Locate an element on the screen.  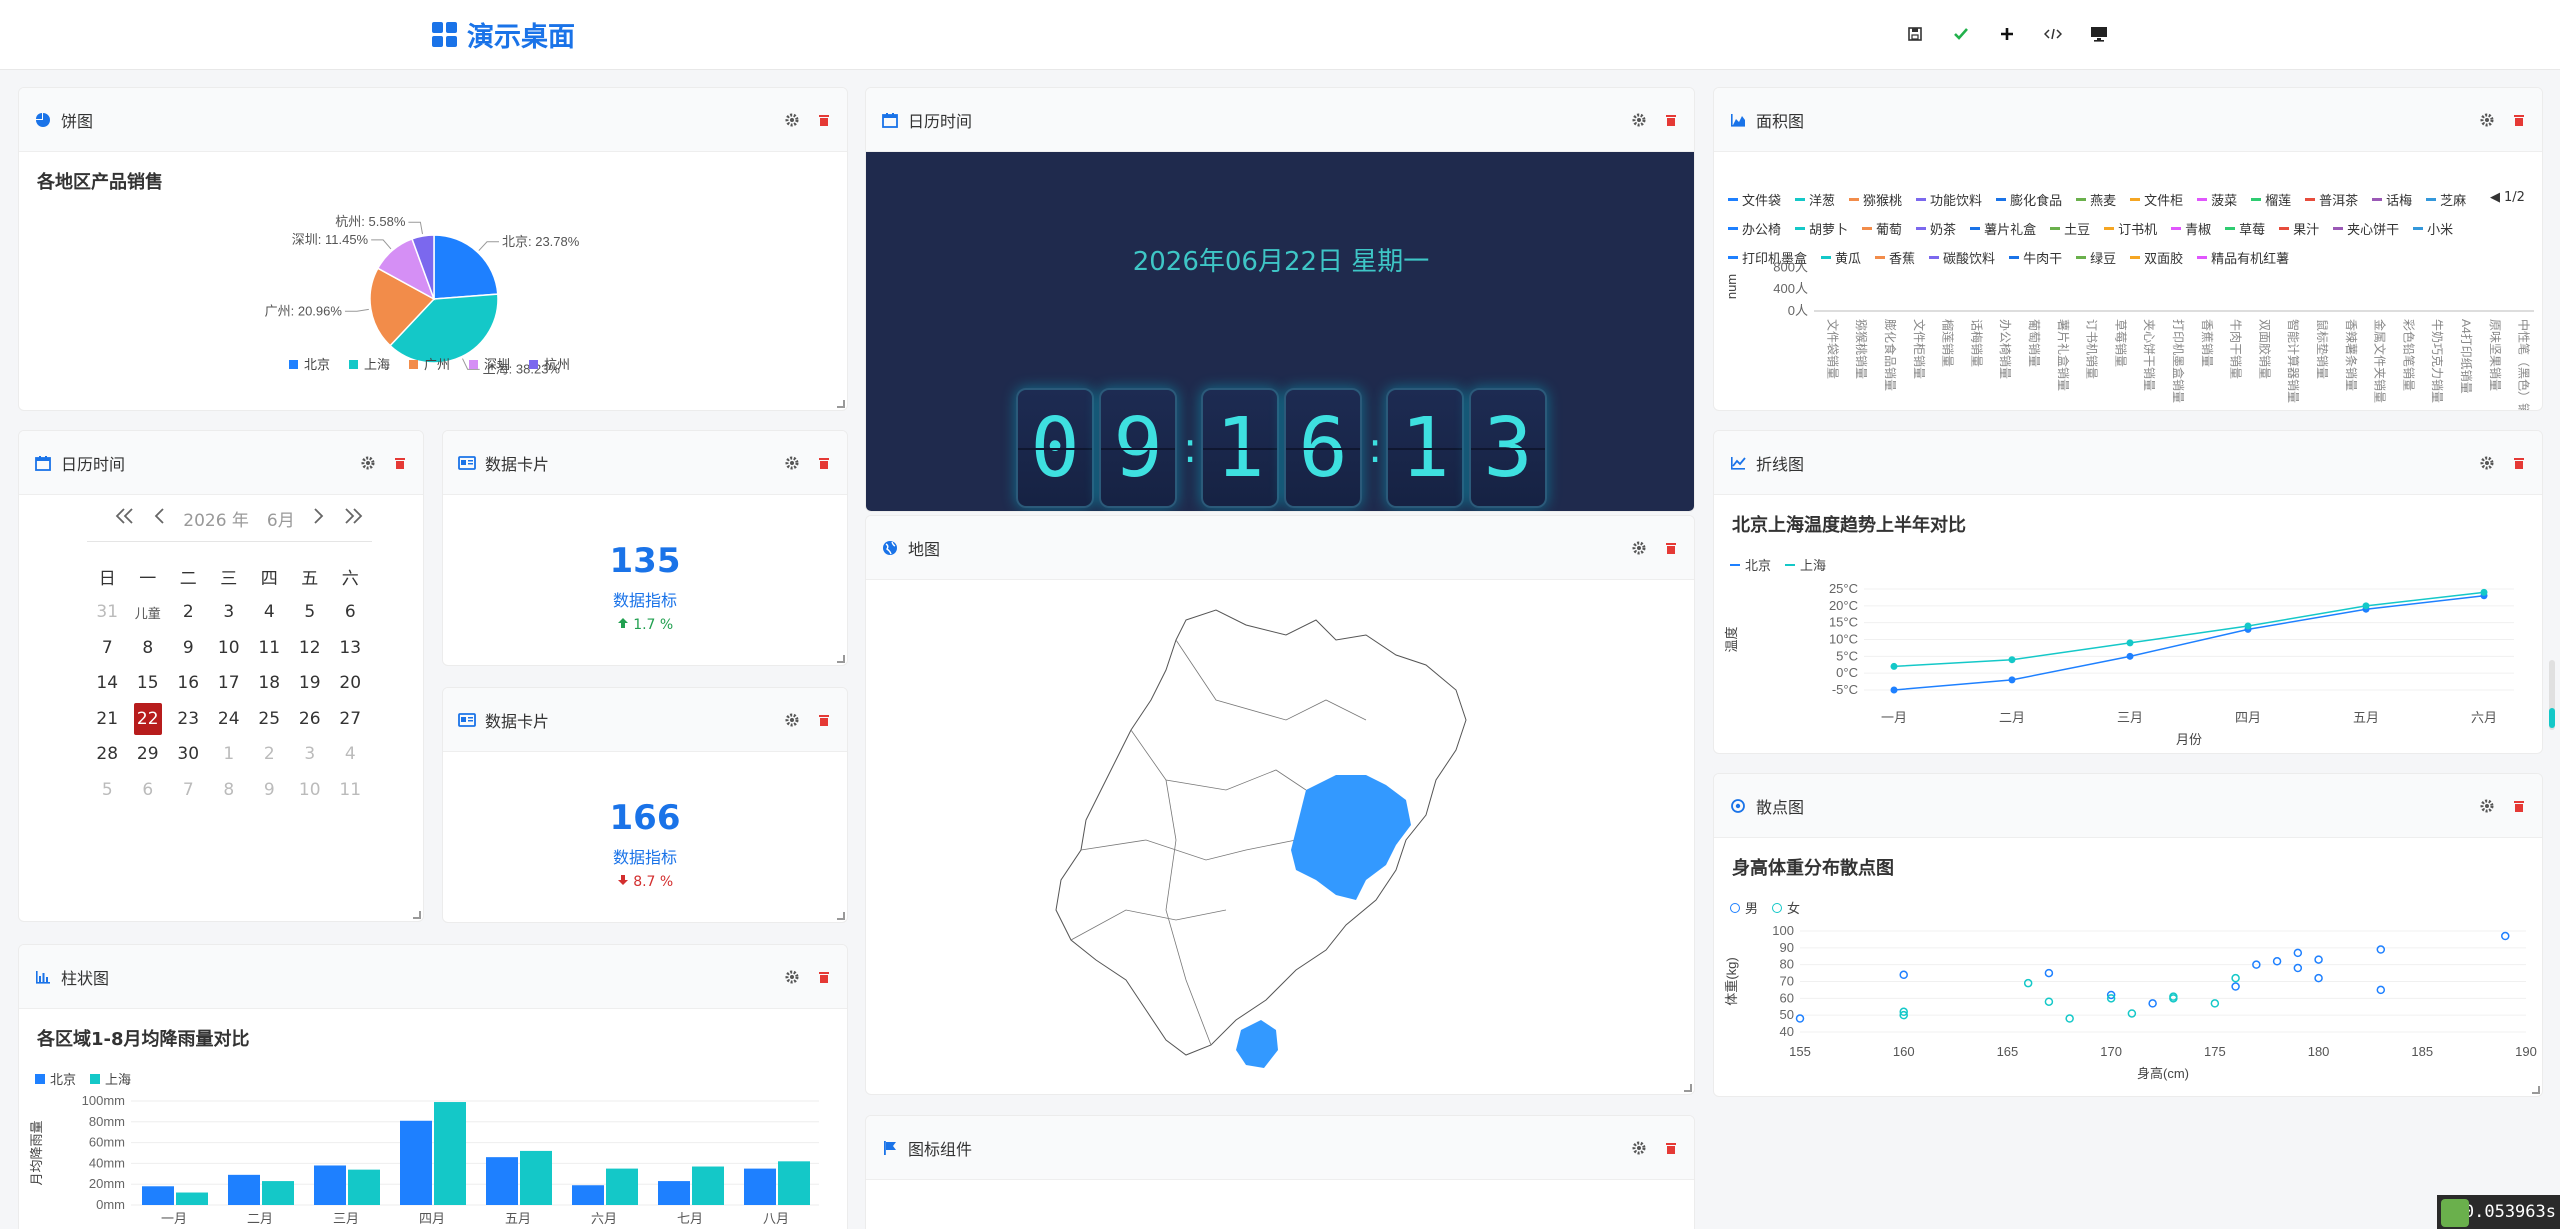
stat-change-value: 1.7 % is located at coordinates (653, 625).